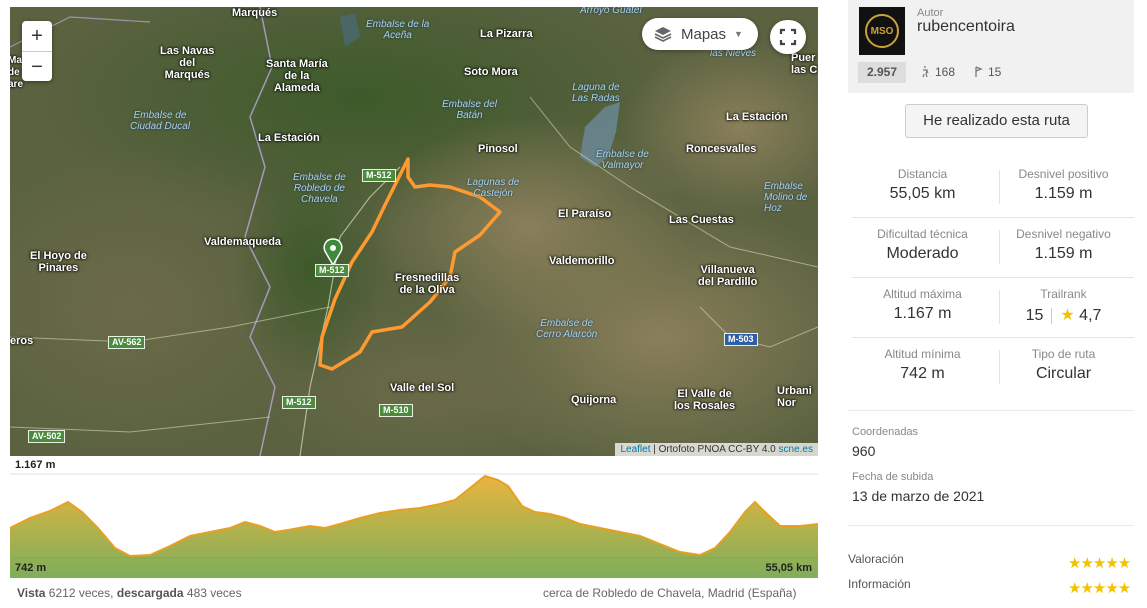 The image size is (1147, 608). Describe the element at coordinates (922, 253) in the screenshot. I see `stat-value: Moderado` at that location.